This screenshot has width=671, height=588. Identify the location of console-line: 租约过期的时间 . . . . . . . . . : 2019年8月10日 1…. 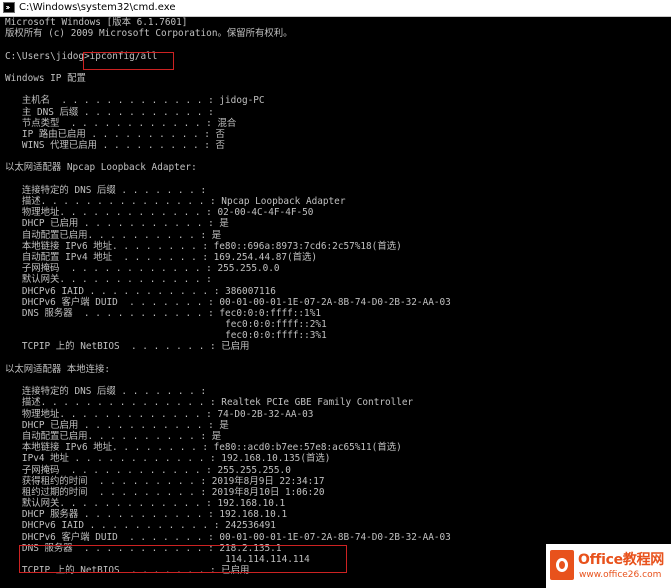
(165, 492).